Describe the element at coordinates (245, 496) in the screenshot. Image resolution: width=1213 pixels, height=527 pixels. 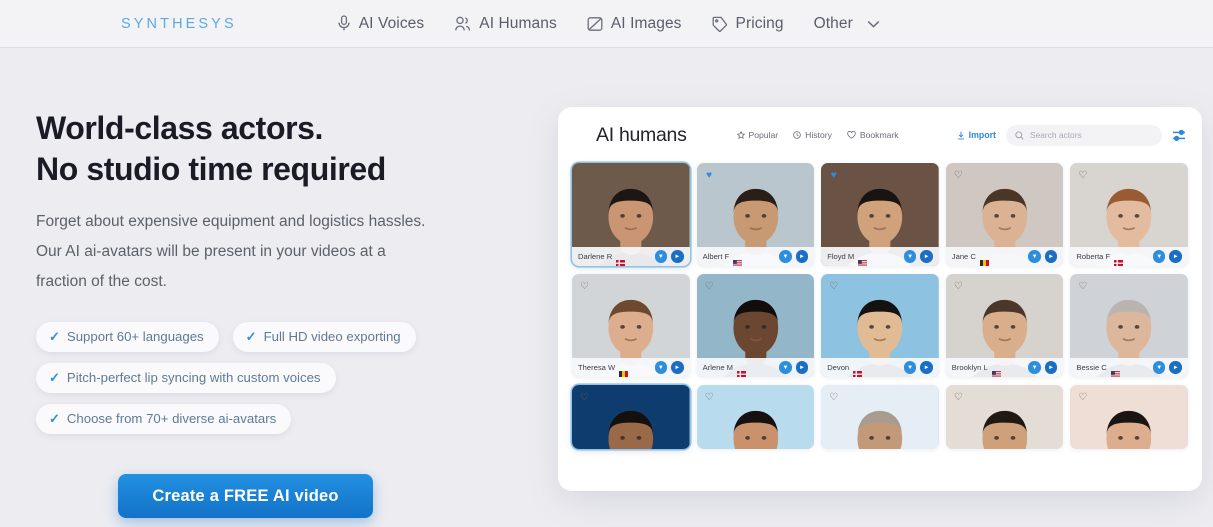
I see `create-free-ai-video-button: Create a FREE AI video` at that location.